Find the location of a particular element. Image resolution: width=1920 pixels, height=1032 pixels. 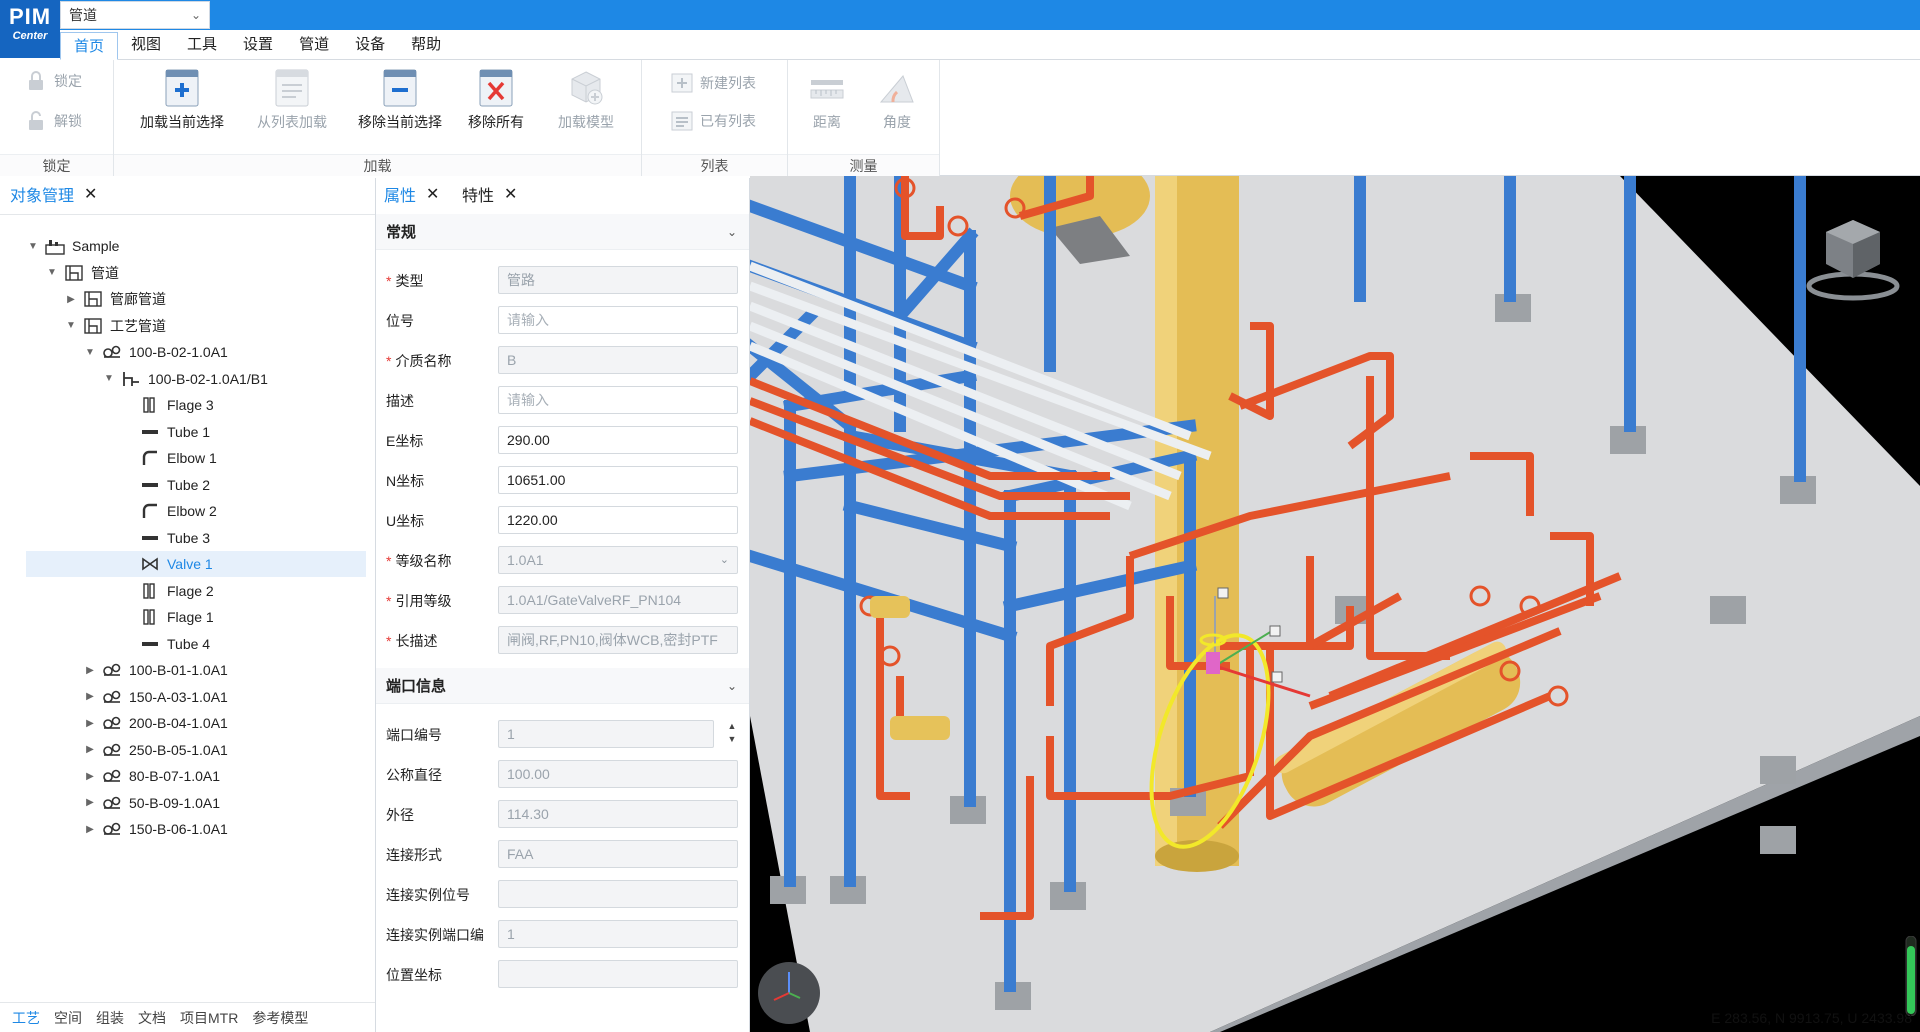

gizmo-handle-bottom is located at coordinates (1277, 677).